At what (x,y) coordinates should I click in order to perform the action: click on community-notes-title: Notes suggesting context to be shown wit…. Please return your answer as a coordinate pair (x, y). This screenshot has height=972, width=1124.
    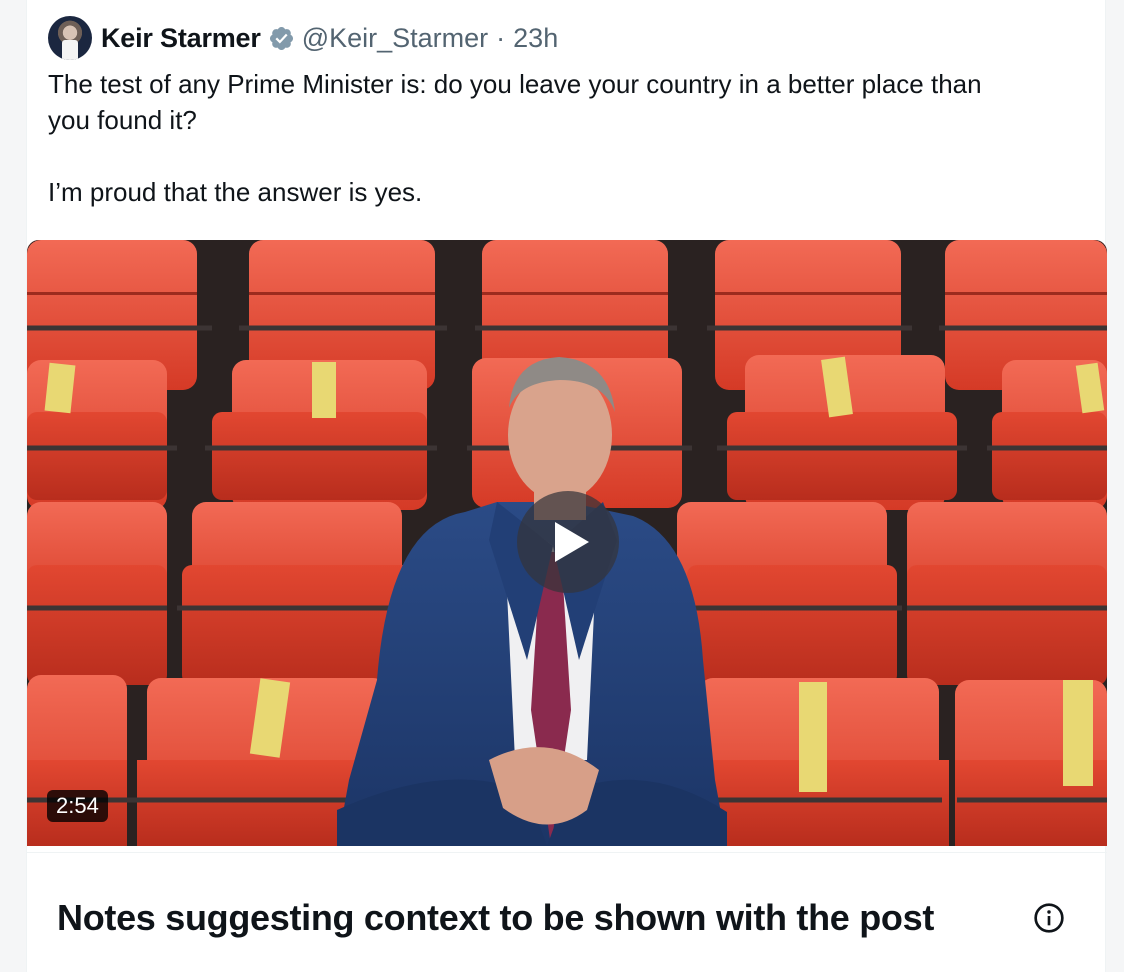
    Looking at the image, I should click on (496, 917).